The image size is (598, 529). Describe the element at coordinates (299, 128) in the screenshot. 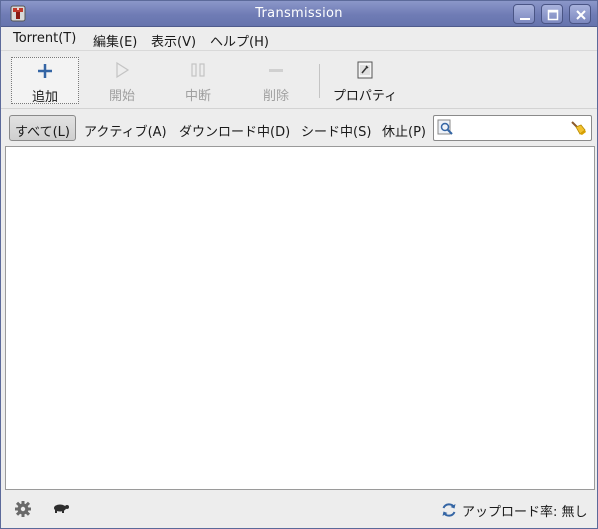

I see `filter-bar: すべて(L) アクティブ(A) ダウンロード中(D) シード中(S) 休止(P)` at that location.